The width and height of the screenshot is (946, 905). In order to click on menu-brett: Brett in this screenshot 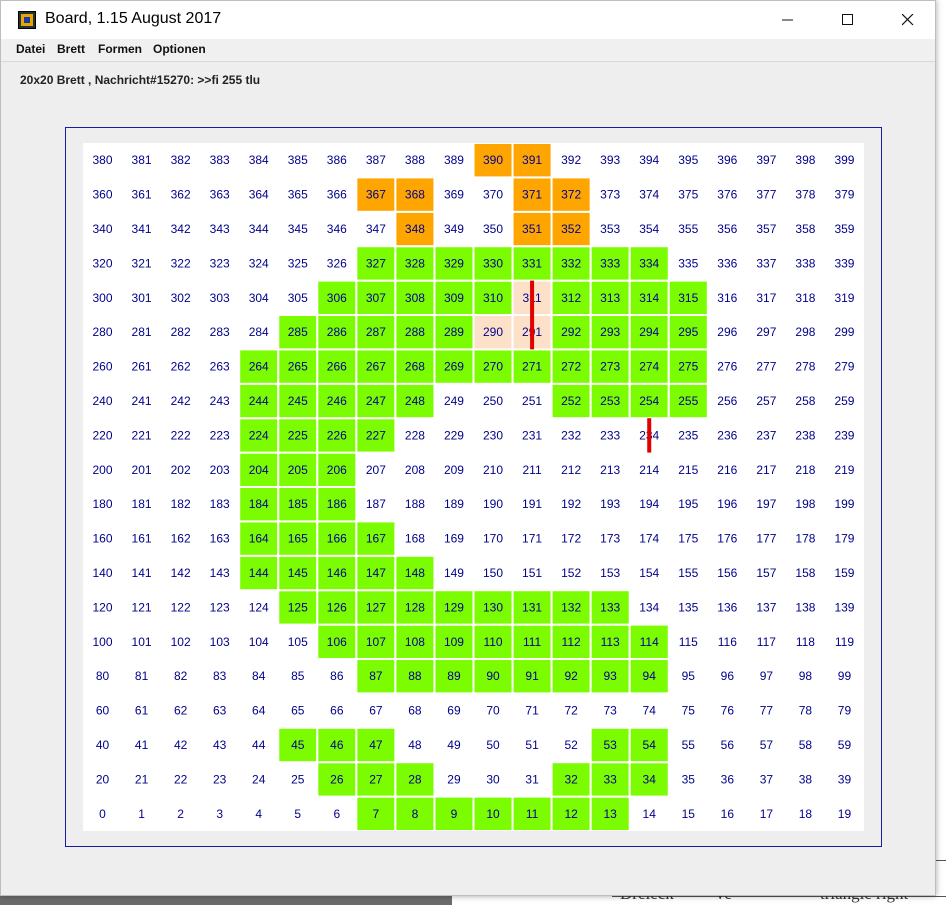, I will do `click(71, 49)`.